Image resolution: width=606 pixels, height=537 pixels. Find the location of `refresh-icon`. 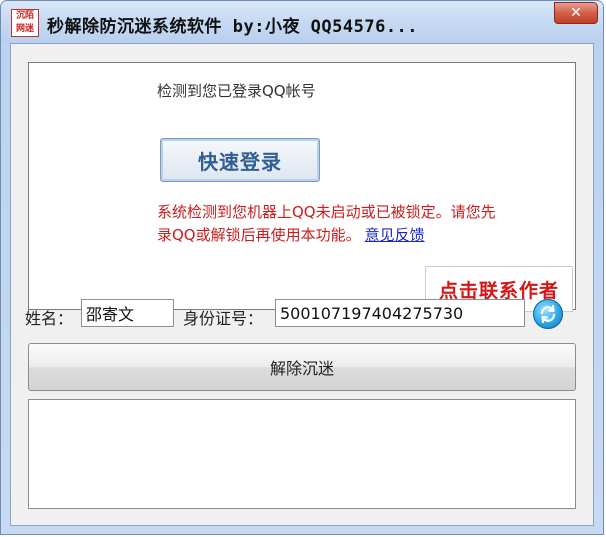

refresh-icon is located at coordinates (548, 314).